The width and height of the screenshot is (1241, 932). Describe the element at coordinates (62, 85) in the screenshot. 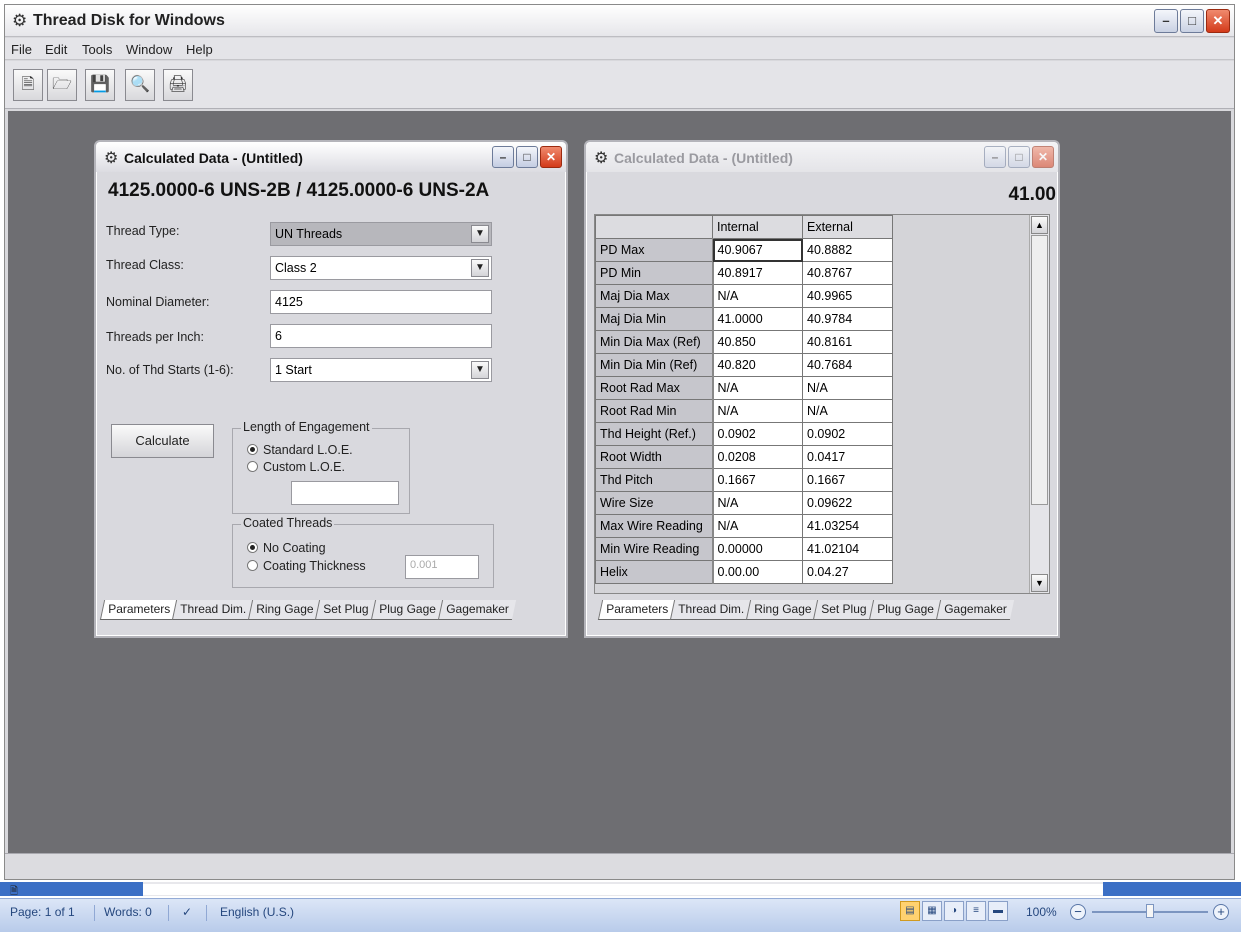

I see `open-folder-icon: 🗁` at that location.